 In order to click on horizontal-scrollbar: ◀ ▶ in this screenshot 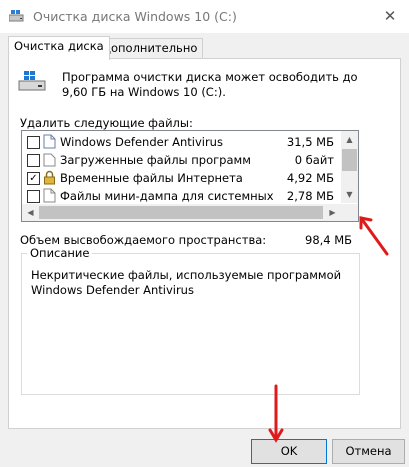, I will do `click(190, 212)`.